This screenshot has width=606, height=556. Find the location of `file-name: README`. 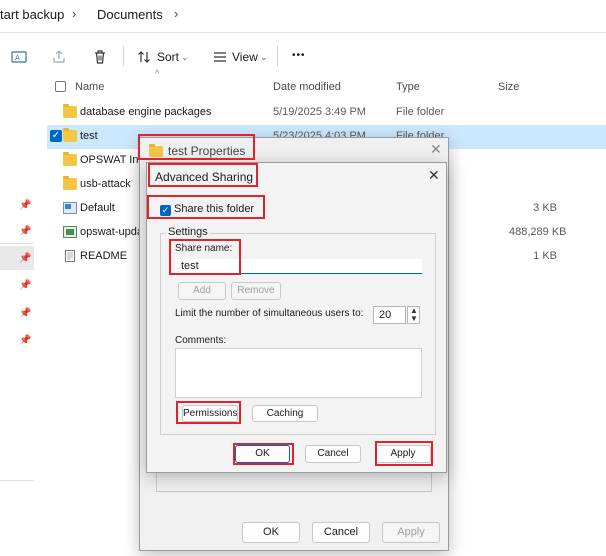

file-name: README is located at coordinates (104, 256).